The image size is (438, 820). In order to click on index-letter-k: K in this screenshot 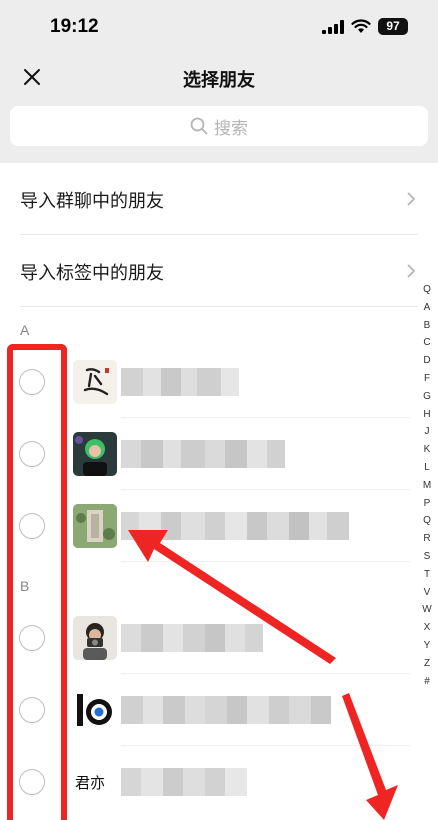, I will do `click(427, 450)`.